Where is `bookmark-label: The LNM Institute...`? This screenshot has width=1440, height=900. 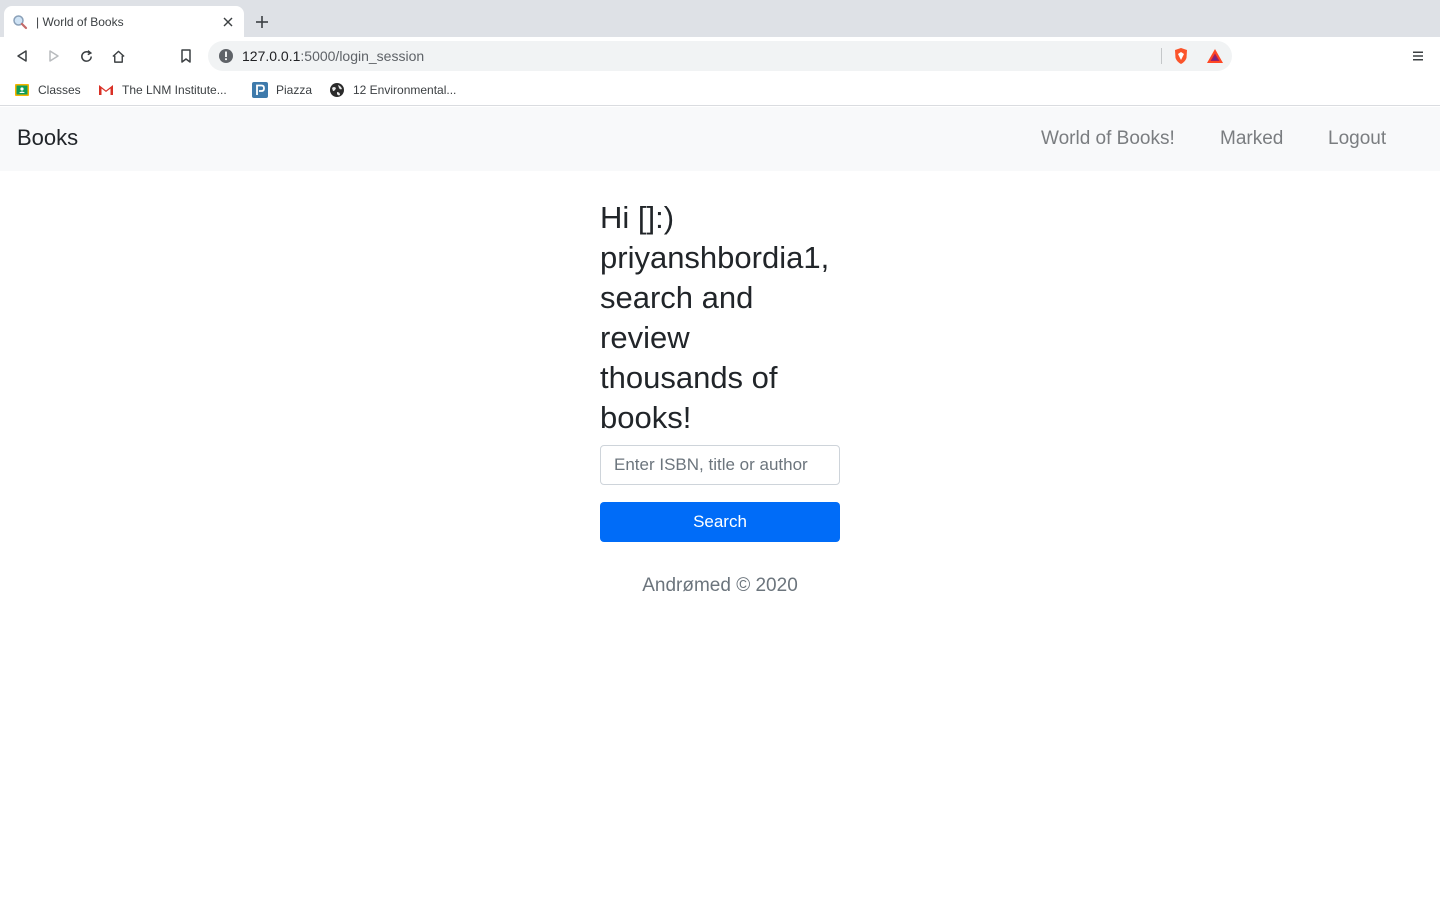 bookmark-label: The LNM Institute... is located at coordinates (174, 90).